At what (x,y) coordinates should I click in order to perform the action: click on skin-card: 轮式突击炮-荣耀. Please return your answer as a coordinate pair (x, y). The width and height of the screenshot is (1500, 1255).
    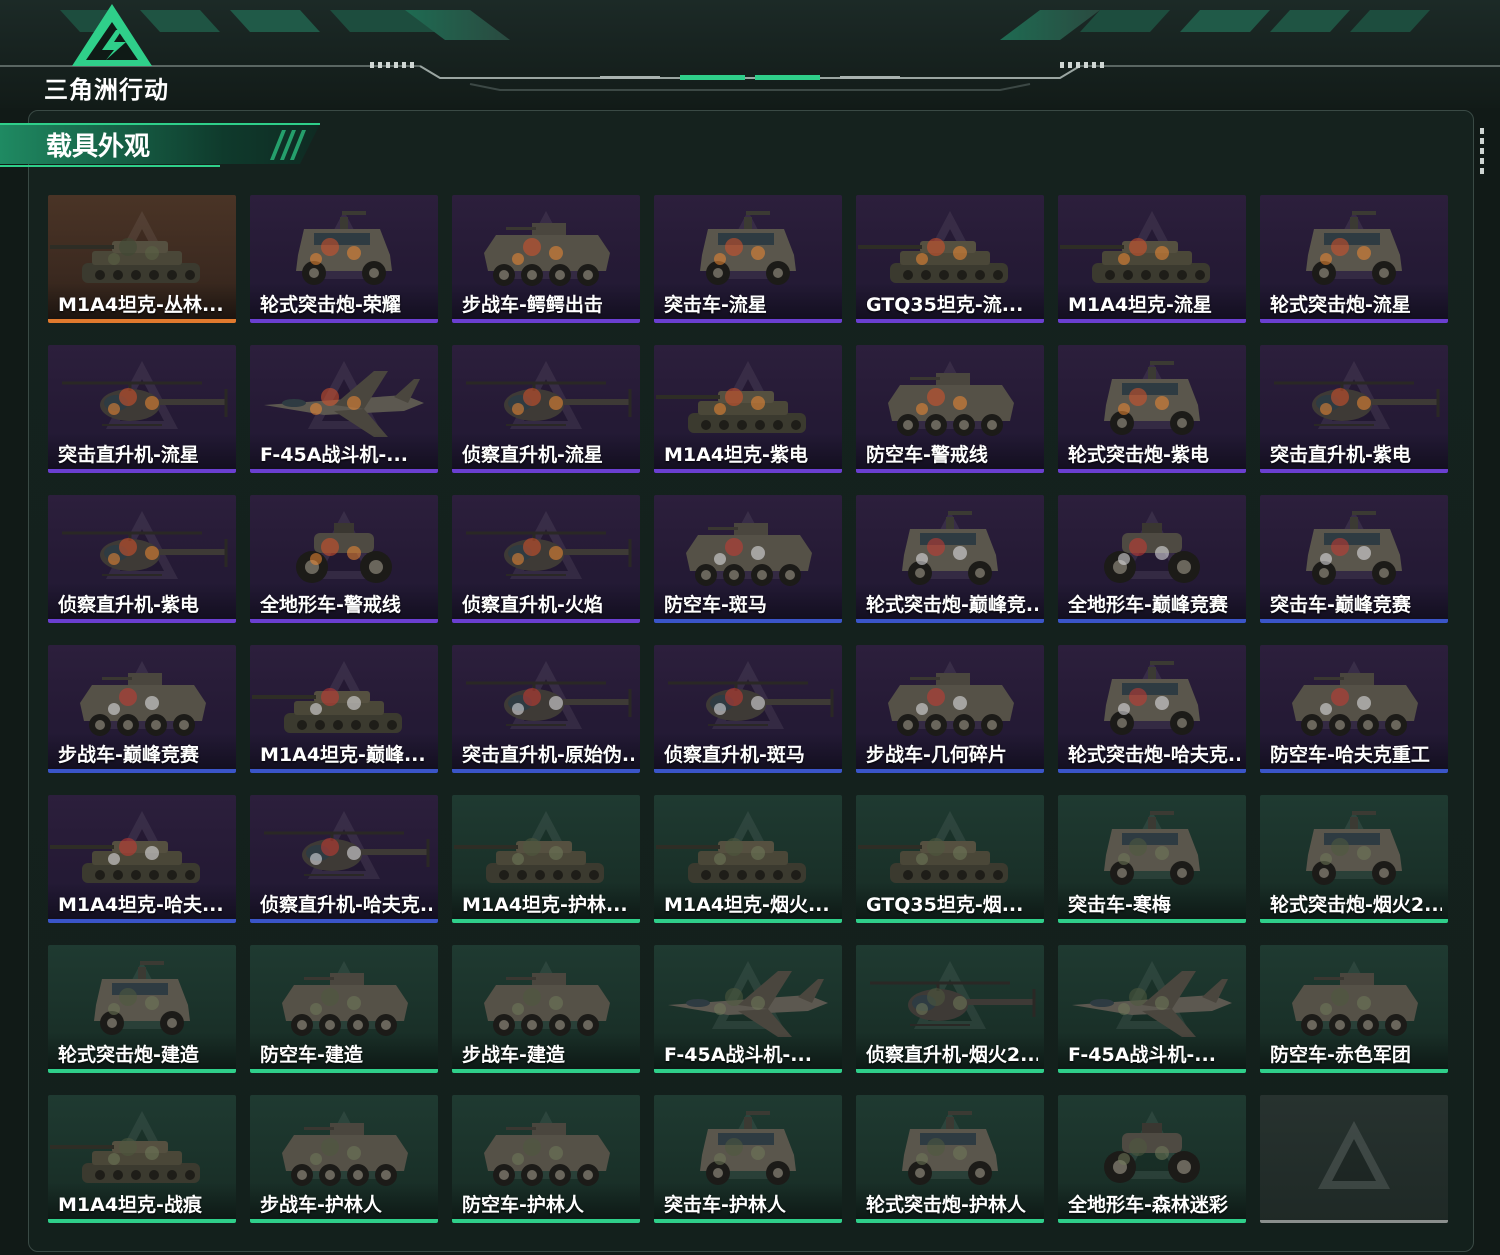
    Looking at the image, I should click on (344, 259).